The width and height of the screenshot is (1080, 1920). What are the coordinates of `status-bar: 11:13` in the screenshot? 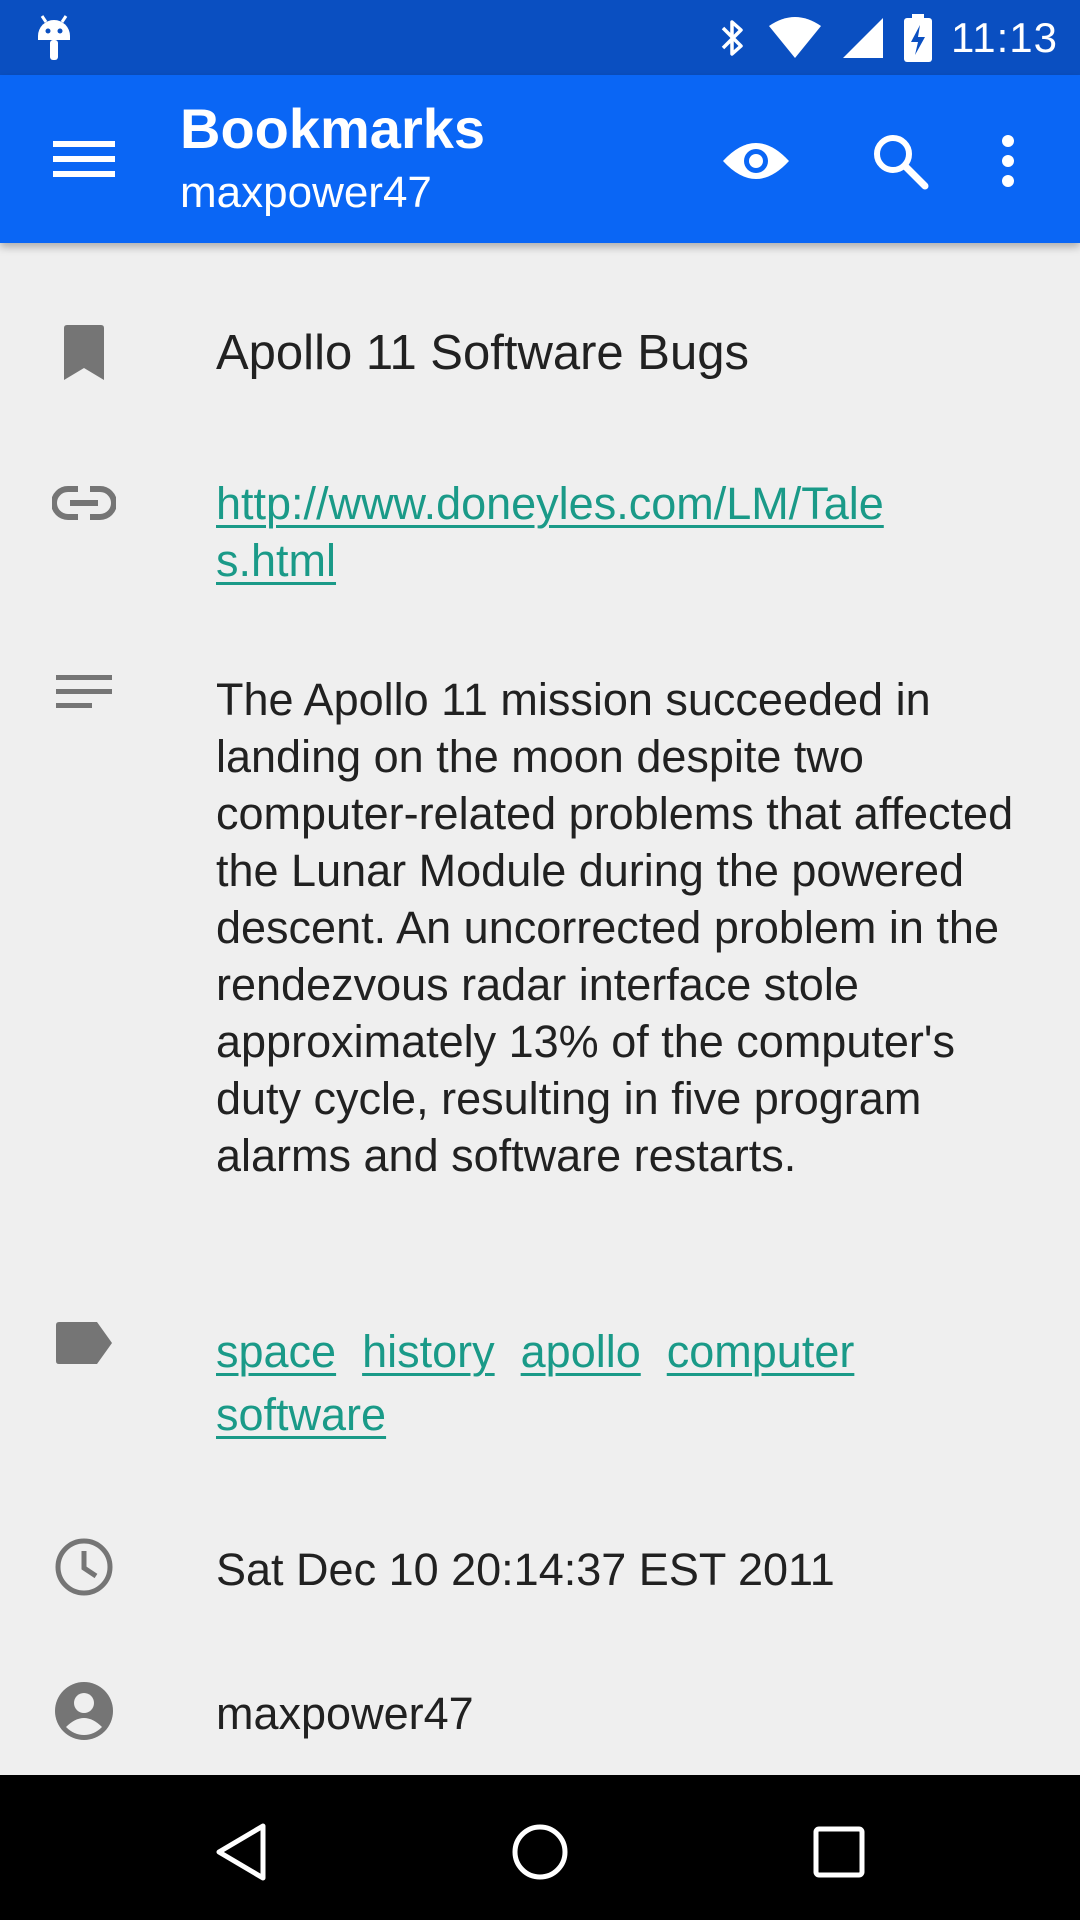 It's located at (540, 37).